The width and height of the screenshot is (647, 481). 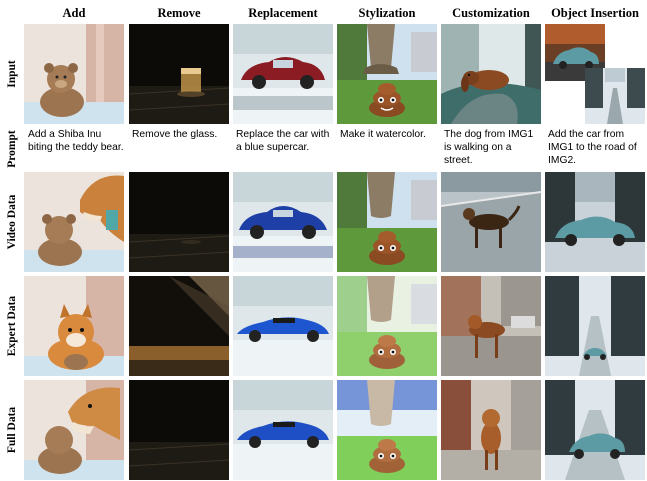 What do you see at coordinates (74, 222) in the screenshot?
I see `video-data-add-result-image` at bounding box center [74, 222].